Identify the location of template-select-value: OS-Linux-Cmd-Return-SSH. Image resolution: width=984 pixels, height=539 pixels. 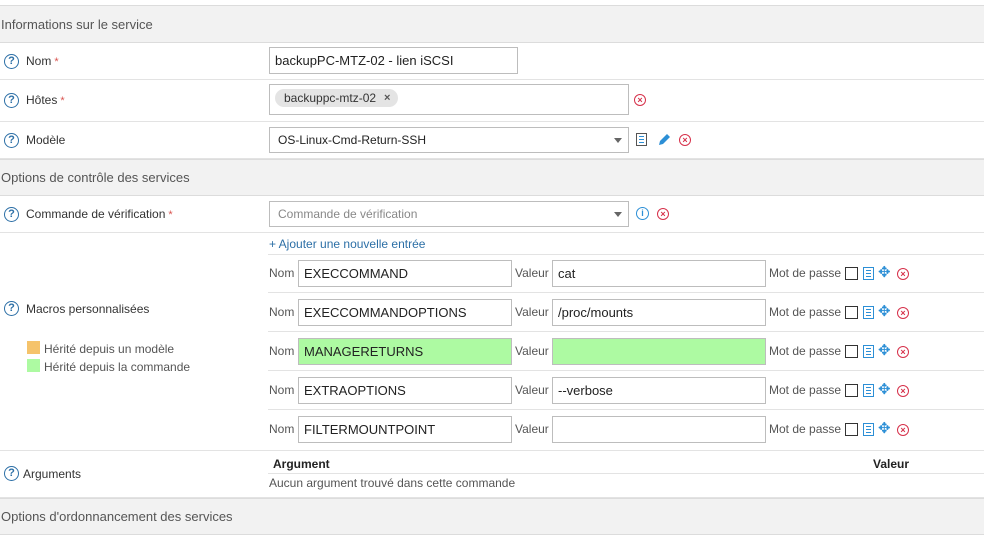
(352, 140).